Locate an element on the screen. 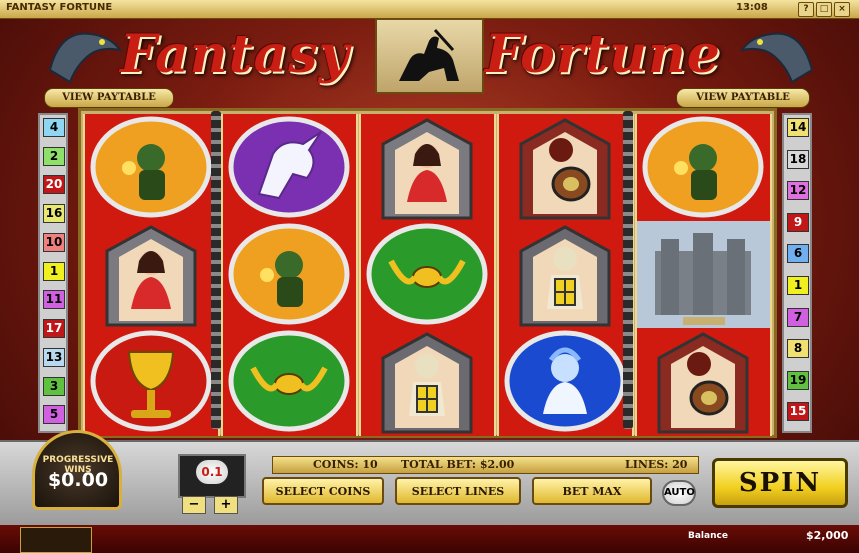 This screenshot has width=859, height=553. left-line-indicator: 1 is located at coordinates (54, 271).